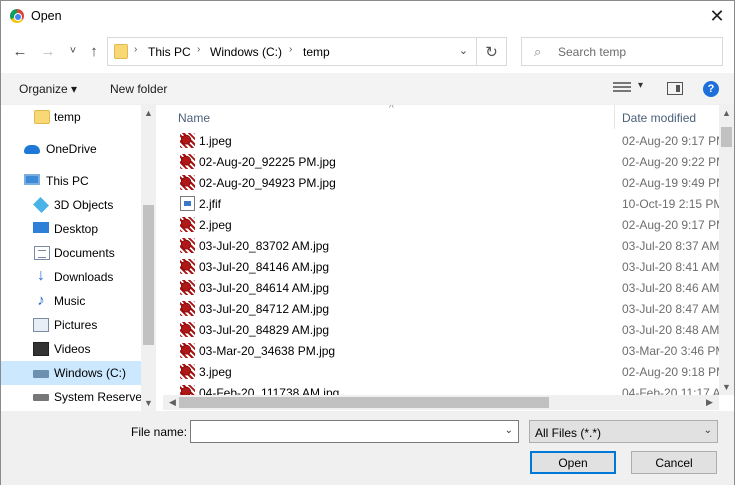  I want to click on horizontal-scrollbar-thumb, so click(364, 402).